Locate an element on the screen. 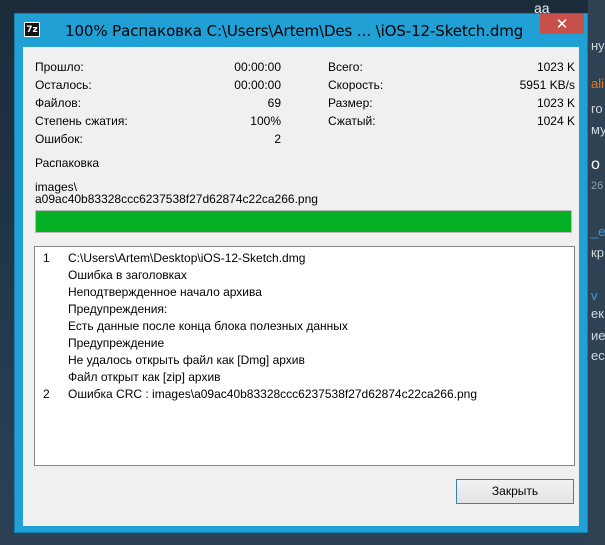  list-item: Предупреждение is located at coordinates (304, 343).